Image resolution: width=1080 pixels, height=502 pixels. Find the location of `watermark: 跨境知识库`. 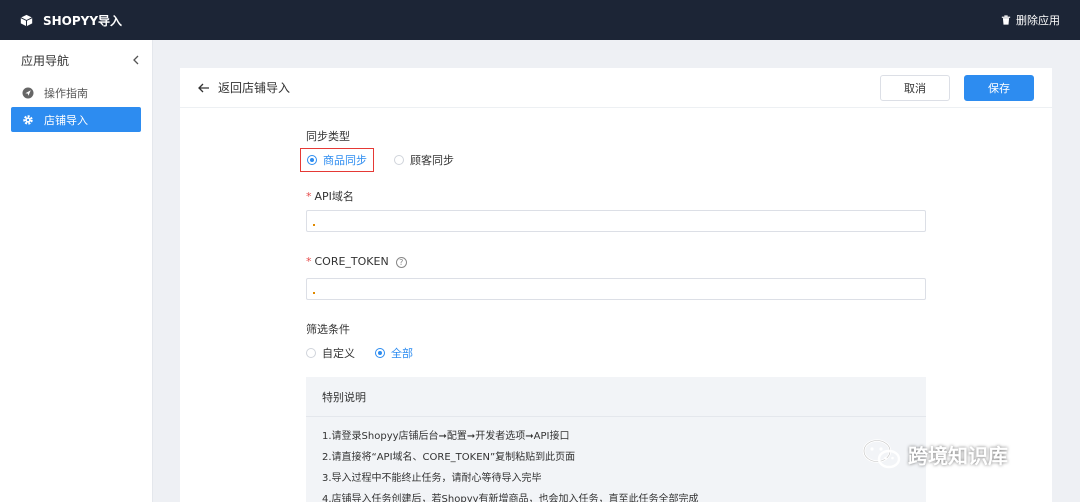

watermark: 跨境知识库 is located at coordinates (935, 454).